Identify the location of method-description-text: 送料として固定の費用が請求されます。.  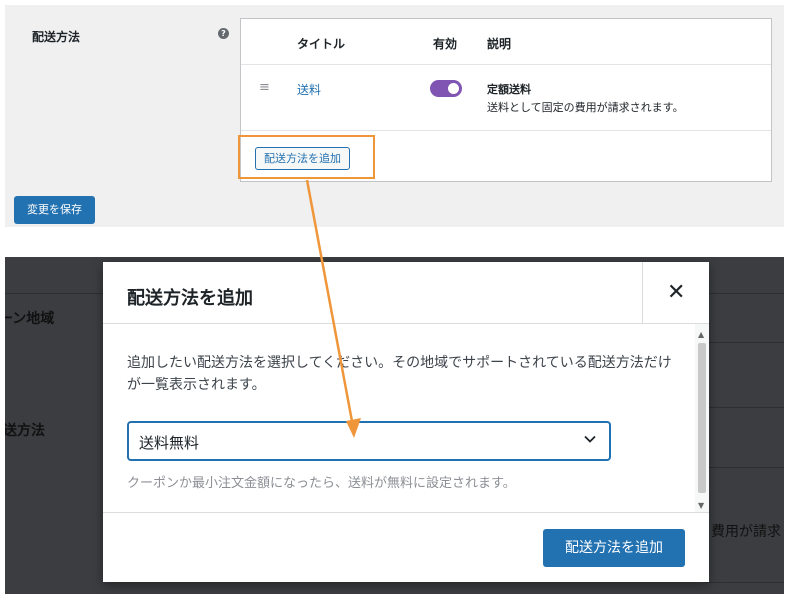
(585, 107).